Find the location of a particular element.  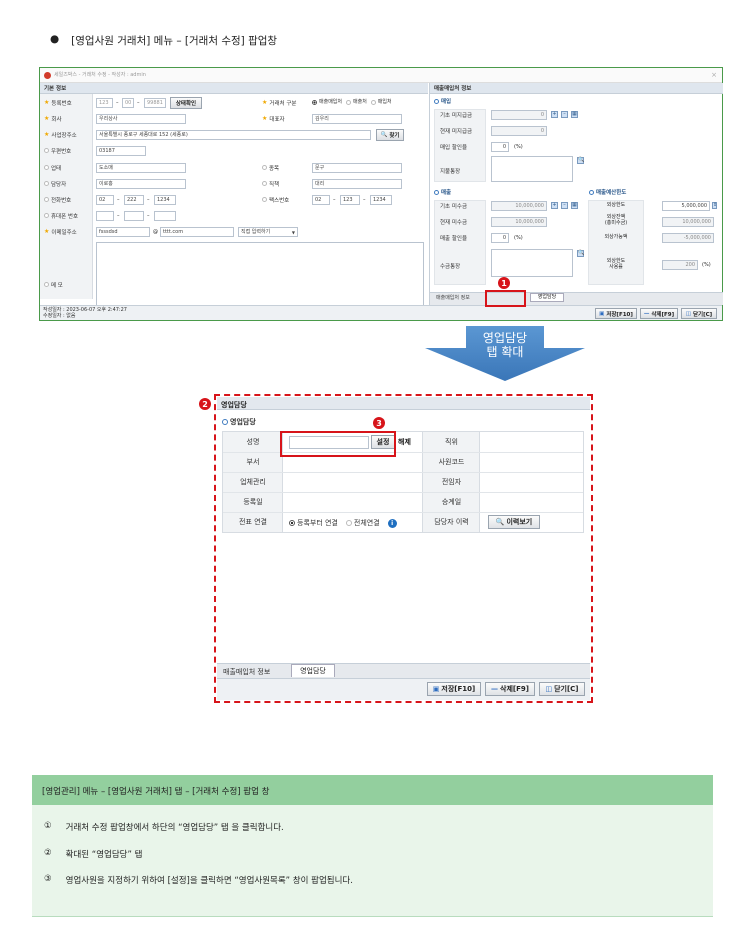

company-manage-label: 업체관리 is located at coordinates (253, 482).